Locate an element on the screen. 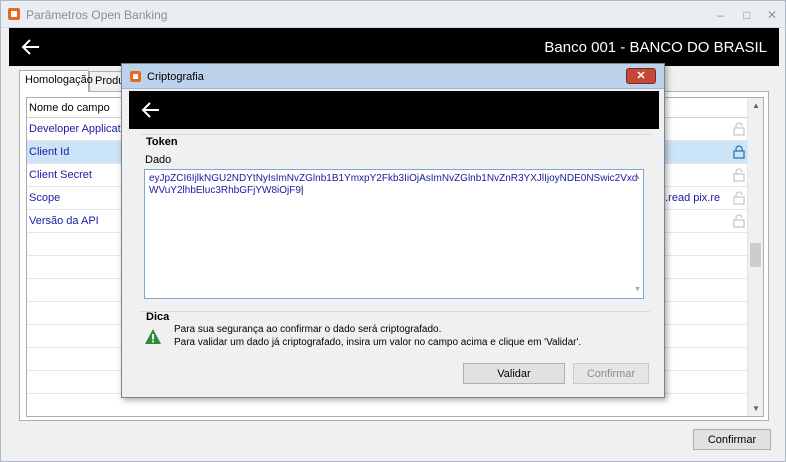 This screenshot has height=462, width=786. window-title: Parâmetros Open Banking is located at coordinates (97, 15).